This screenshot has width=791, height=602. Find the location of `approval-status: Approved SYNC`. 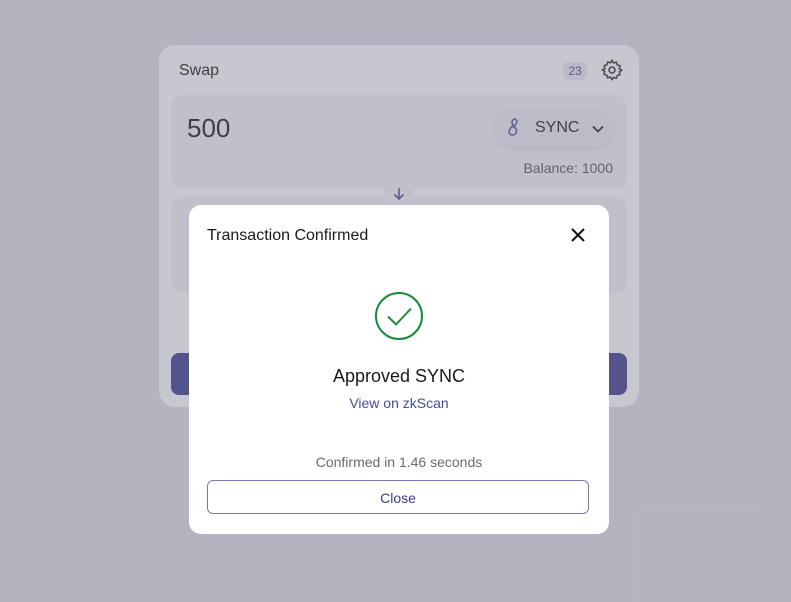

approval-status: Approved SYNC is located at coordinates (399, 376).